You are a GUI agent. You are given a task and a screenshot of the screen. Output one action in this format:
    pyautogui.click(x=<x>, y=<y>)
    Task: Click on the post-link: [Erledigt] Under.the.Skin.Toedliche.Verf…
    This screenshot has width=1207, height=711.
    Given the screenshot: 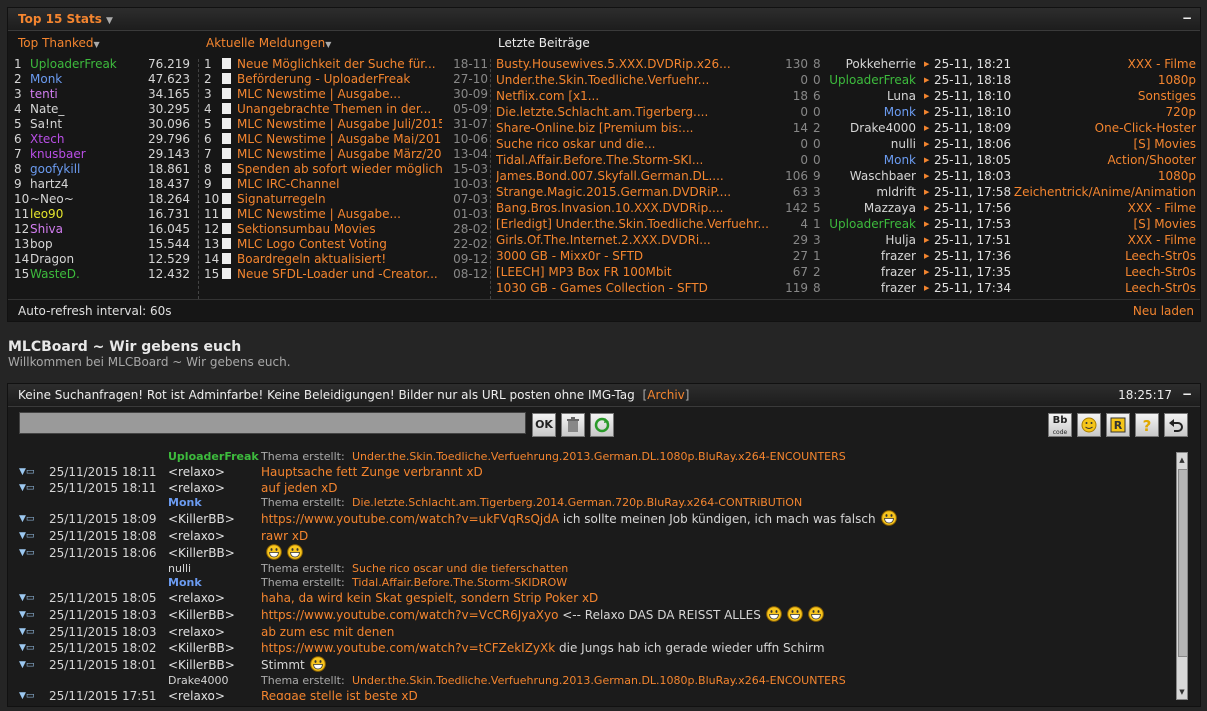 What is the action you would take?
    pyautogui.click(x=632, y=224)
    